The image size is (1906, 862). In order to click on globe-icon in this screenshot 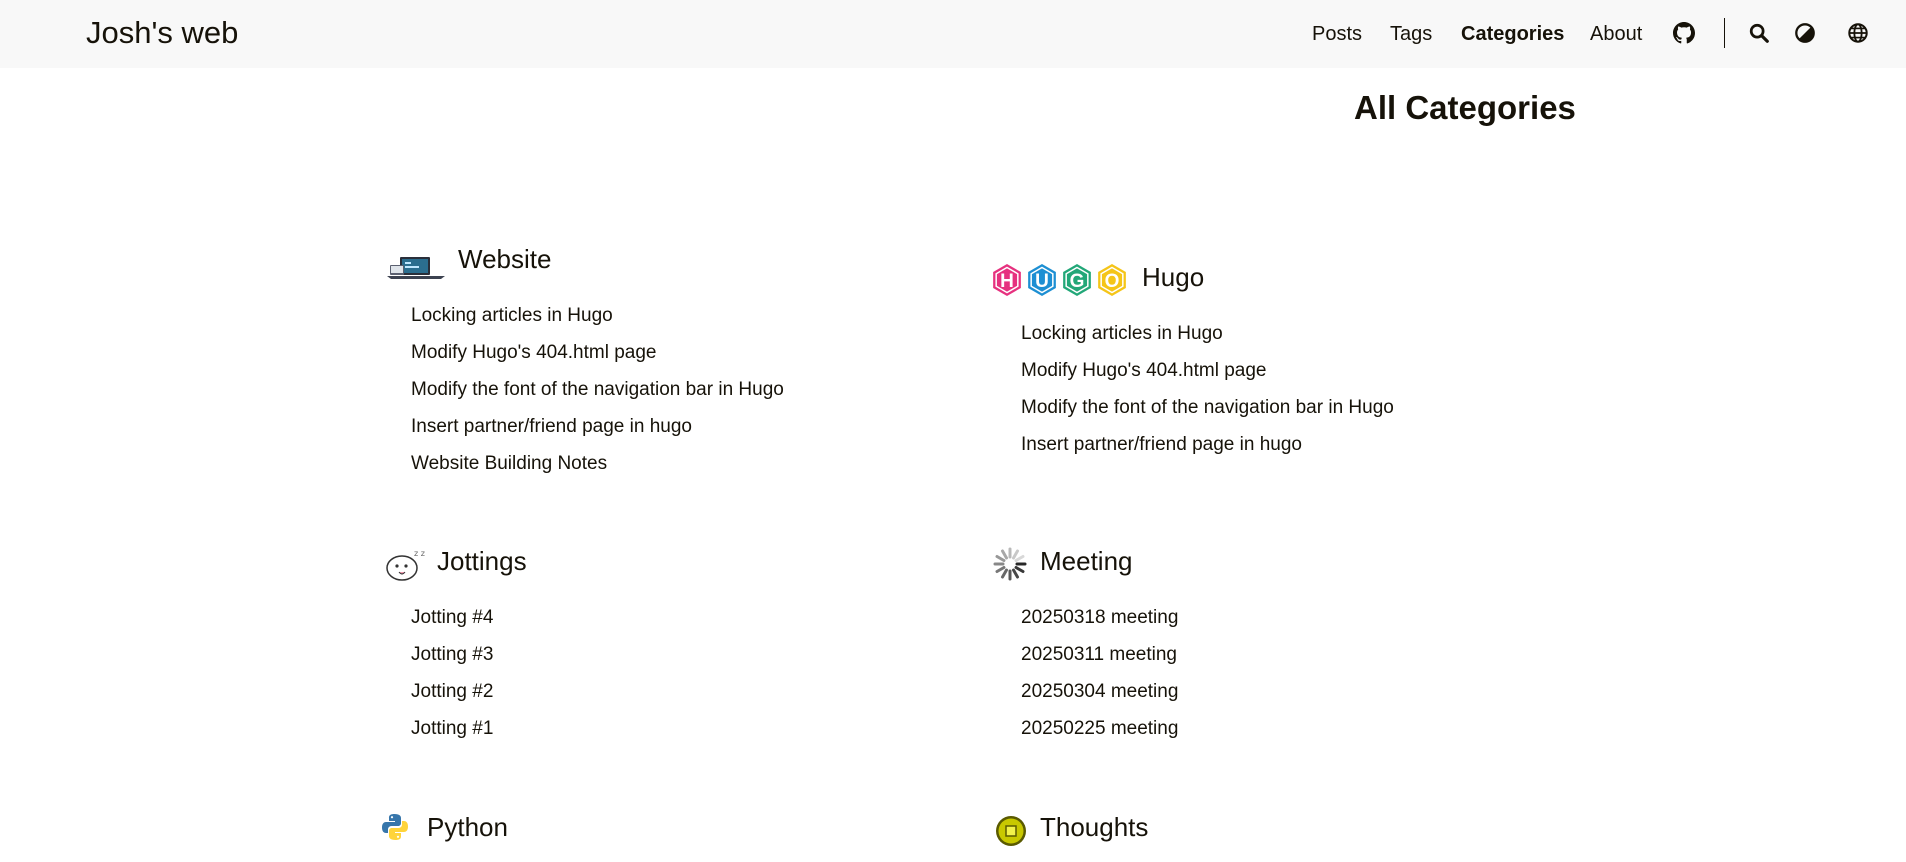, I will do `click(1858, 33)`.